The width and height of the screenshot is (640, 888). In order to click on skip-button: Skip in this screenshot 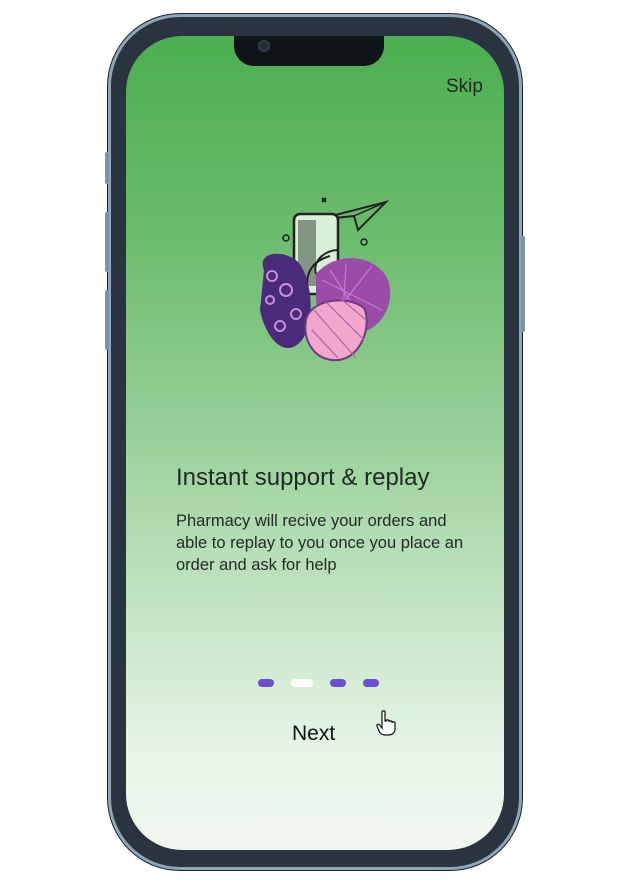, I will do `click(464, 87)`.